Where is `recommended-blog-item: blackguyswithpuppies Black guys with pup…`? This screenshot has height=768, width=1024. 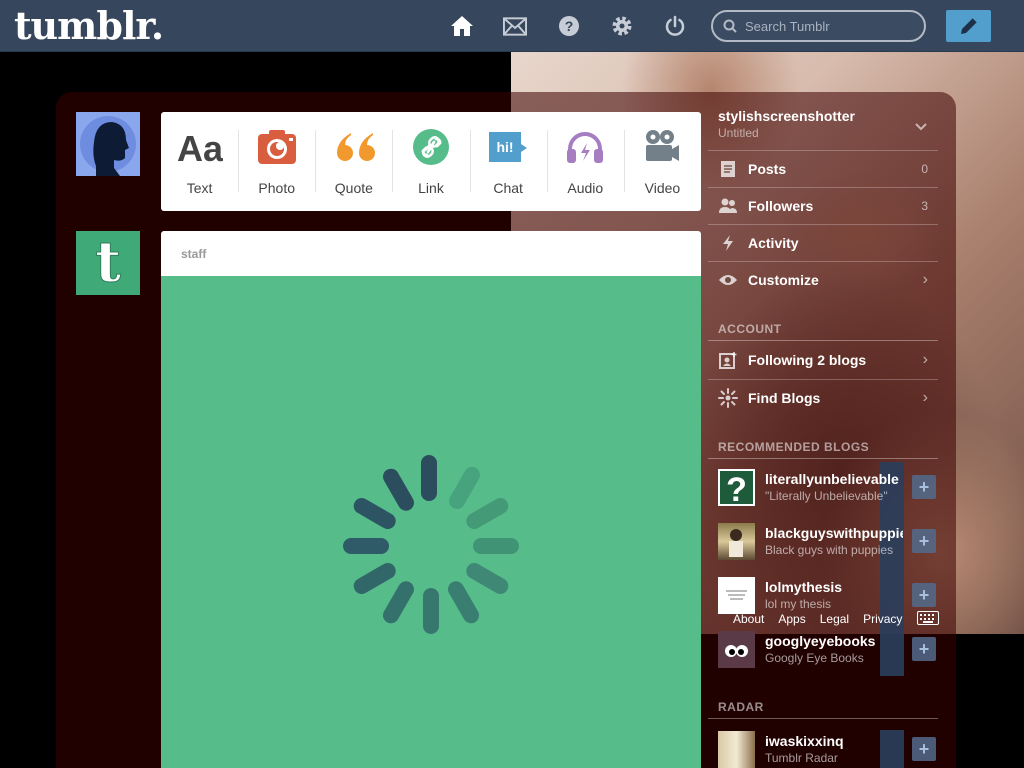
recommended-blog-item: blackguyswithpuppies Black guys with pup… is located at coordinates (828, 550).